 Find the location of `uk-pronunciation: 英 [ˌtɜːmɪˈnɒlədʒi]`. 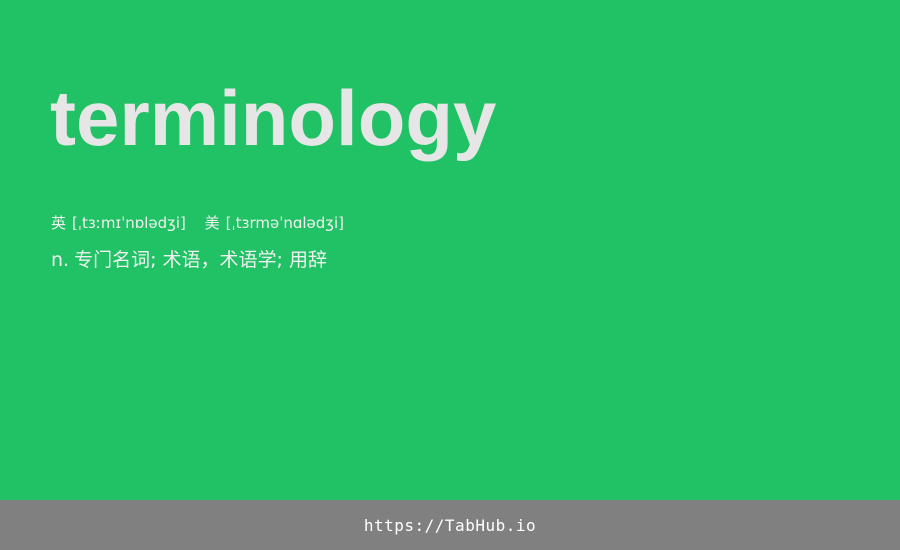

uk-pronunciation: 英 [ˌtɜːmɪˈnɒlədʒi] is located at coordinates (118, 223).